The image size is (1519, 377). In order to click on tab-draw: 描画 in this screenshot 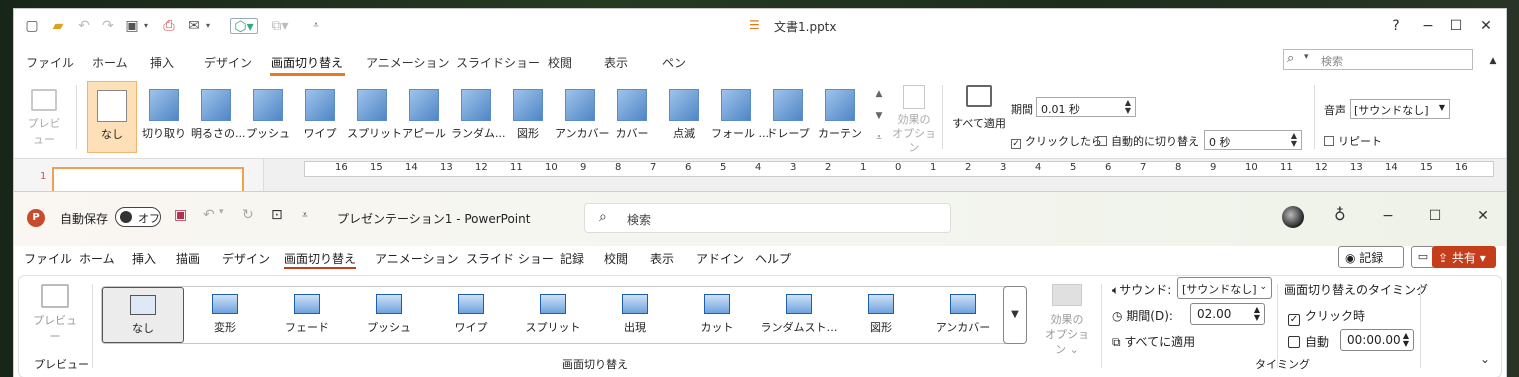, I will do `click(188, 258)`.